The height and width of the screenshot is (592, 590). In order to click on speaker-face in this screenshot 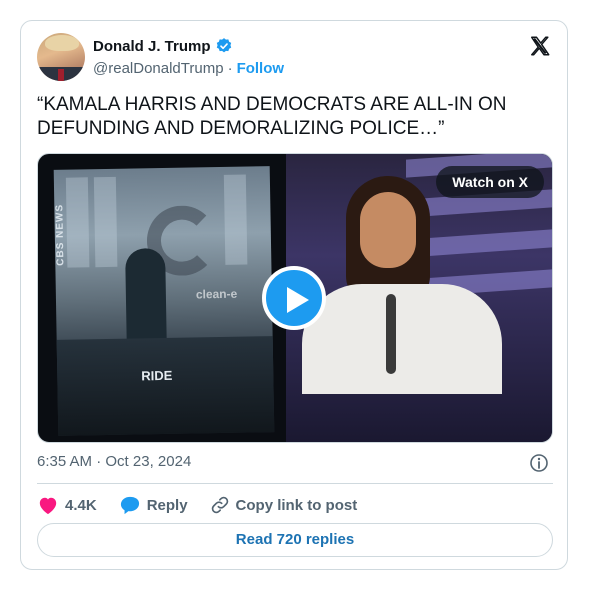, I will do `click(388, 230)`.